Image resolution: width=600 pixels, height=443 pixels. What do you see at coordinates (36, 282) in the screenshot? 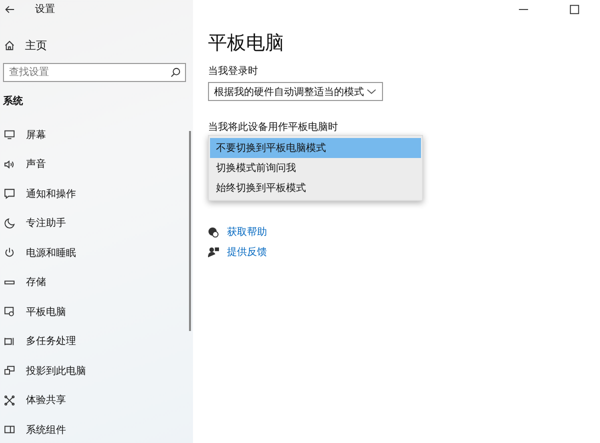
I see `sidebar-item: 存储` at bounding box center [36, 282].